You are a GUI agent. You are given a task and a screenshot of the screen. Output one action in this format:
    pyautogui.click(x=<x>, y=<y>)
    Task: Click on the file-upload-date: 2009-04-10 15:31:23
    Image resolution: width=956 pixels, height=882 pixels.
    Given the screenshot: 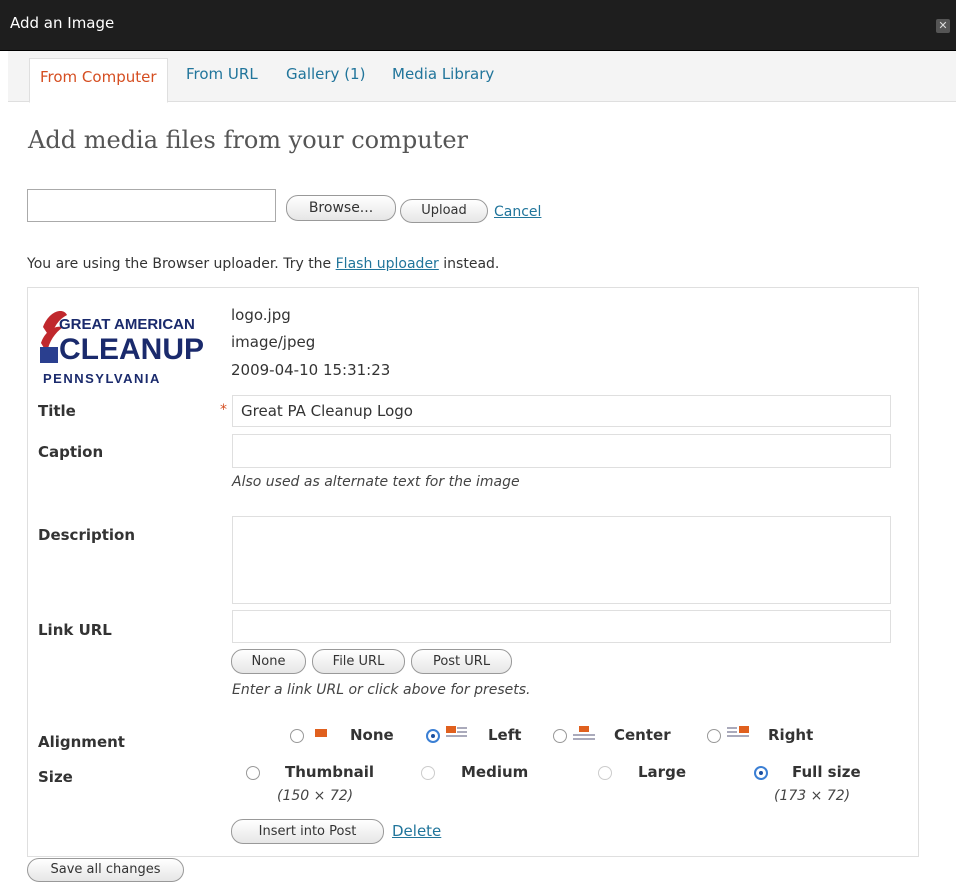 What is the action you would take?
    pyautogui.click(x=311, y=370)
    